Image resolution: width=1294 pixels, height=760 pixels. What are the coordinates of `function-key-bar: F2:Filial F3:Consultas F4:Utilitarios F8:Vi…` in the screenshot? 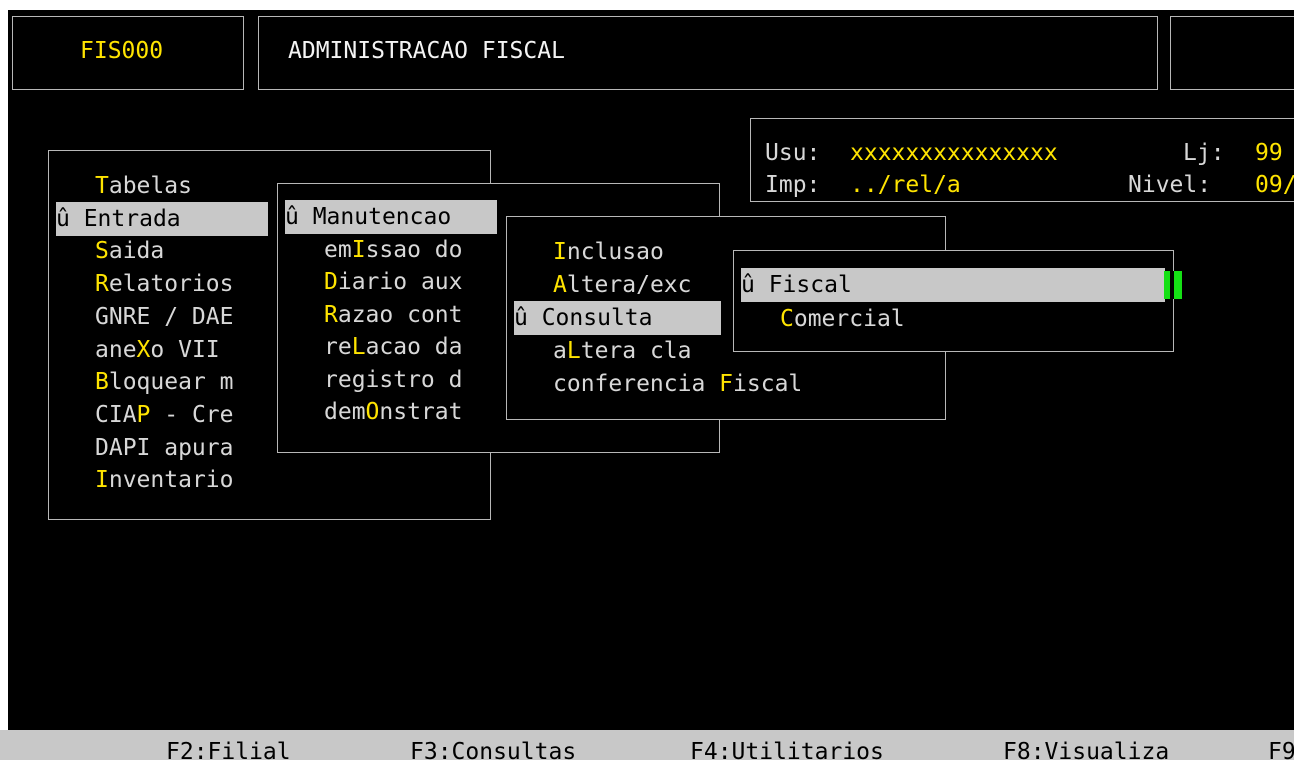 It's located at (647, 745).